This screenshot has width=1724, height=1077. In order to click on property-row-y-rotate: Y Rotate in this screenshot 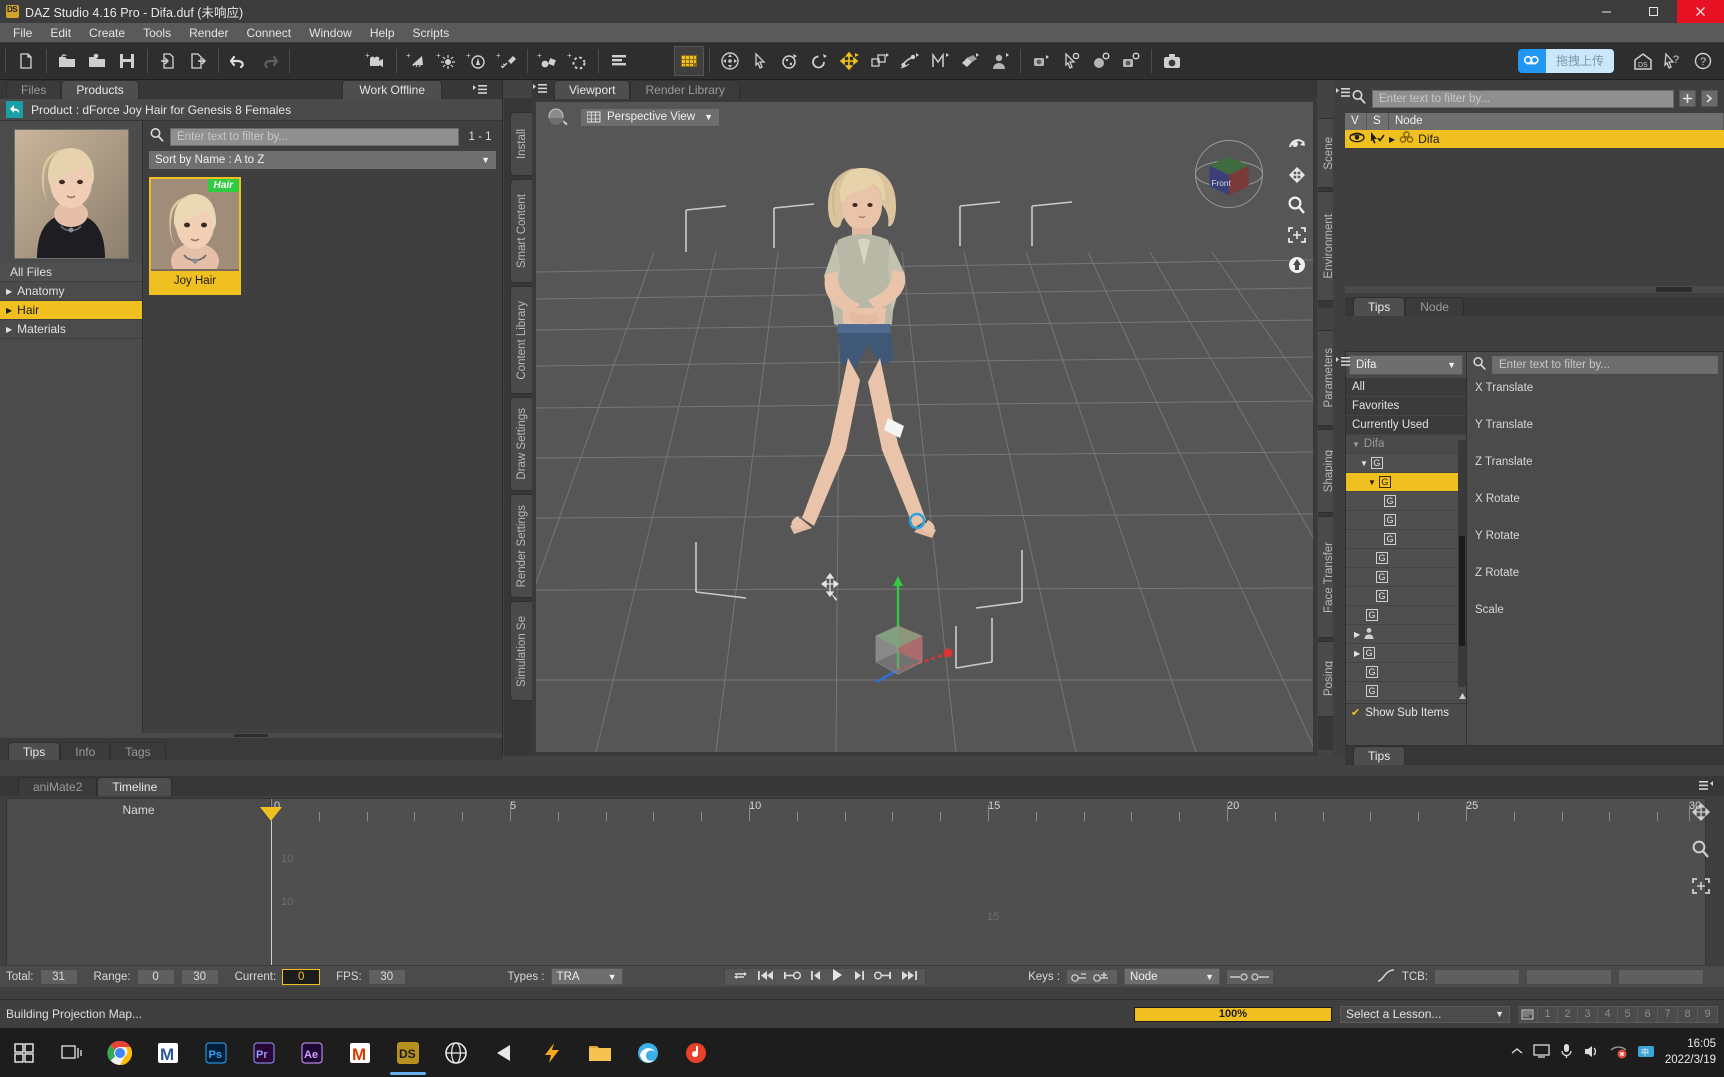, I will do `click(1595, 544)`.